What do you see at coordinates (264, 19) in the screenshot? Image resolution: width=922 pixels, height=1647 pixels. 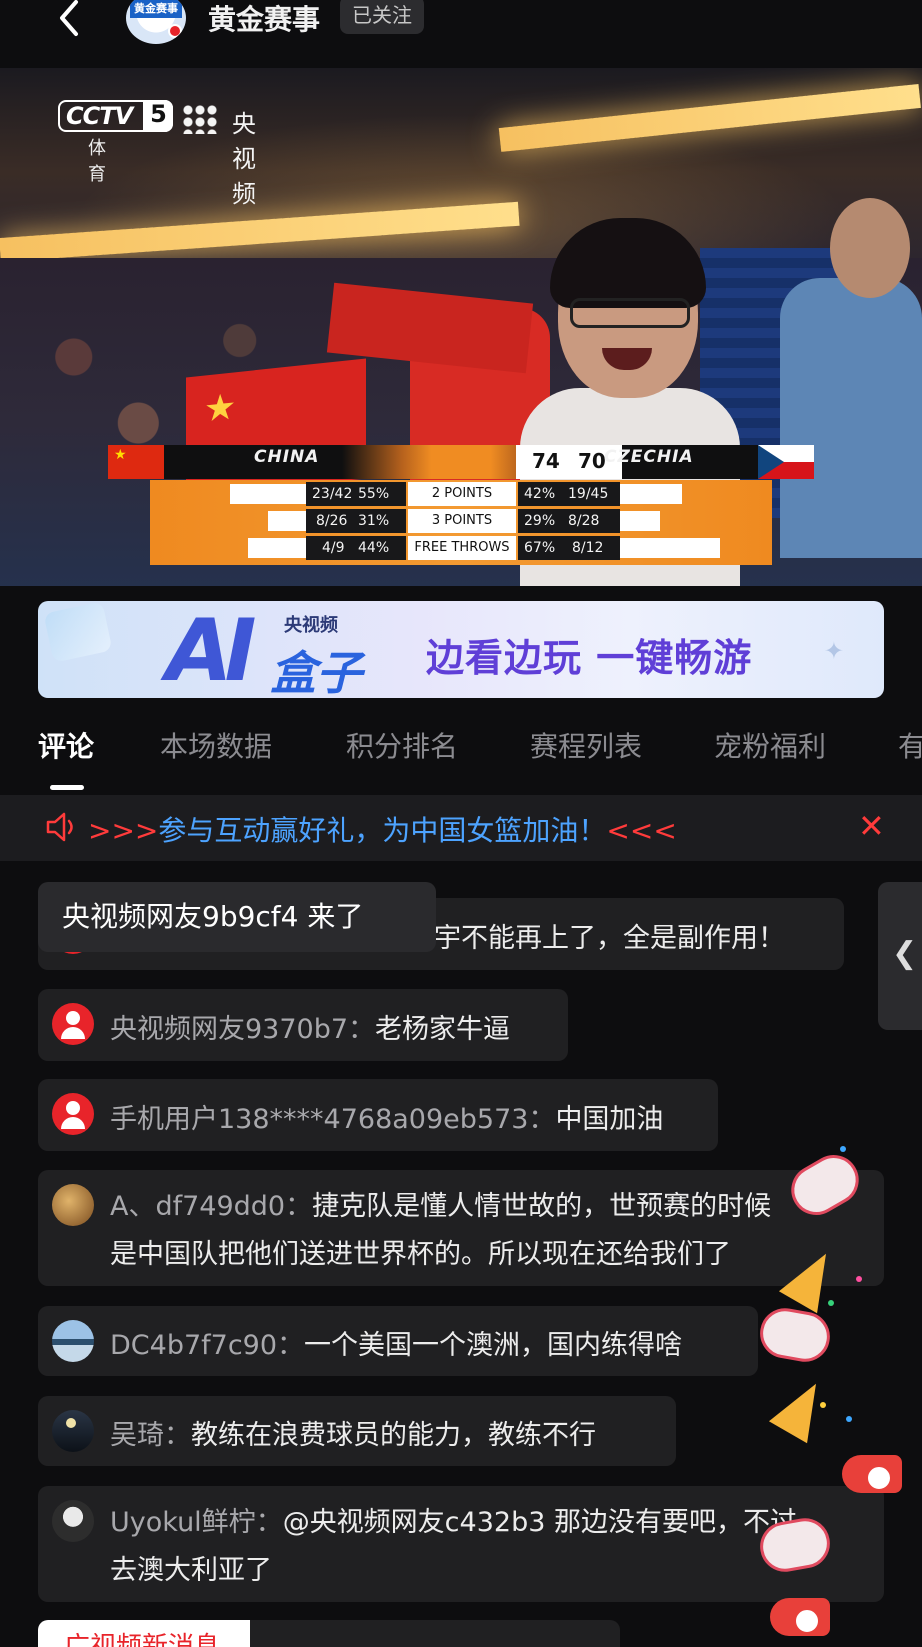 I see `channel-name: 黄金赛事` at bounding box center [264, 19].